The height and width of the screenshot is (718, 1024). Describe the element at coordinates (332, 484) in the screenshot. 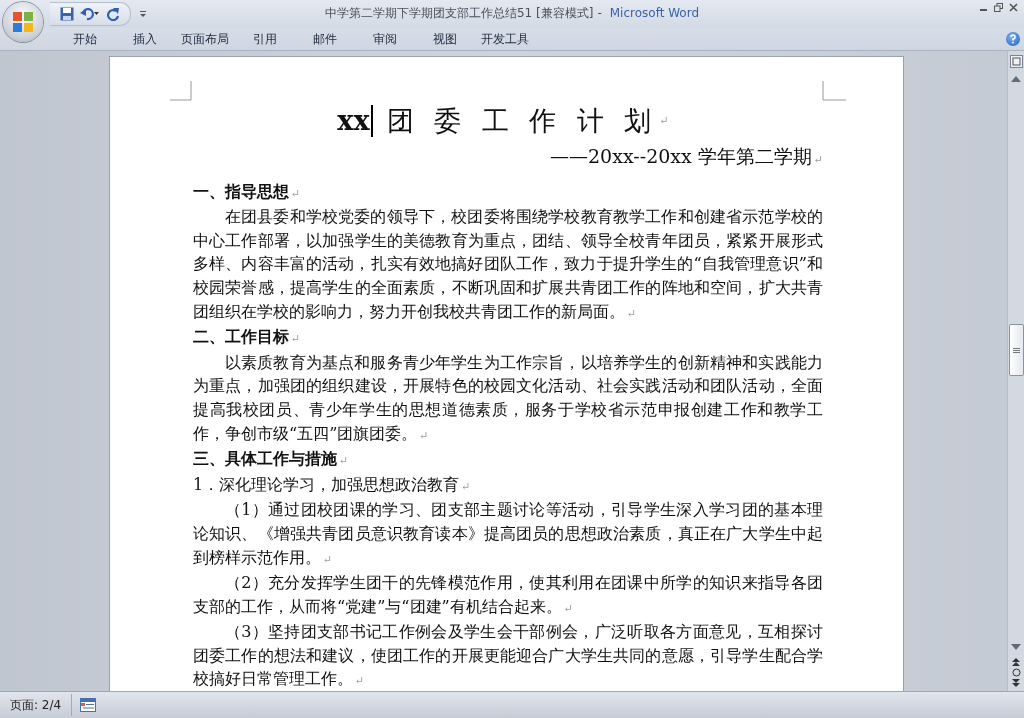

I see `paragraph: 1．深化理论学习，加强思想政治教育↵` at that location.